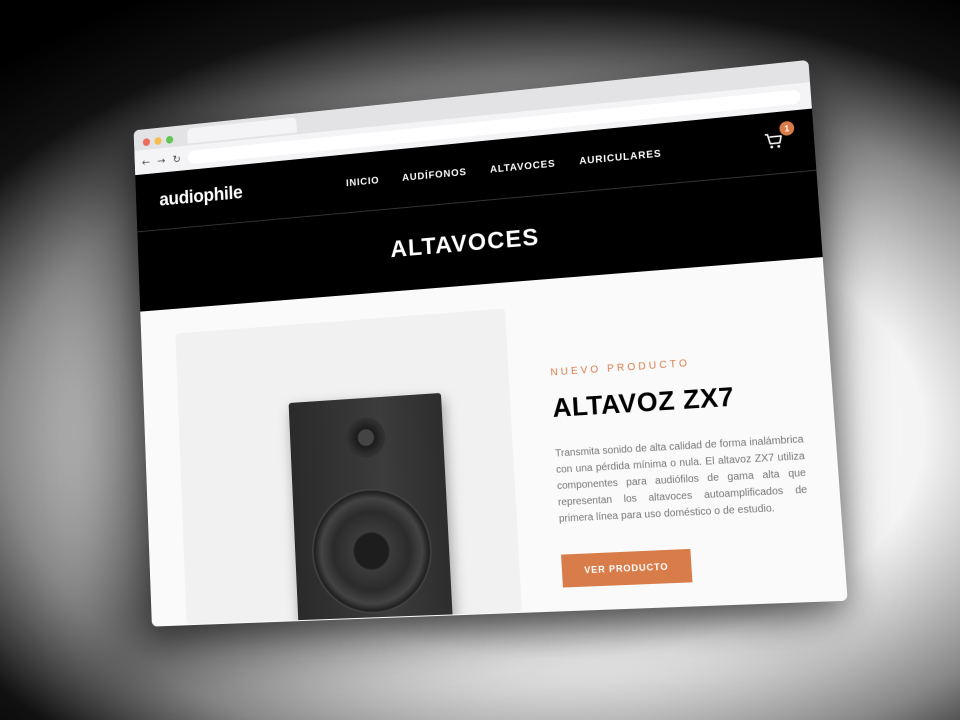  I want to click on site-logo: audiophile, so click(201, 197).